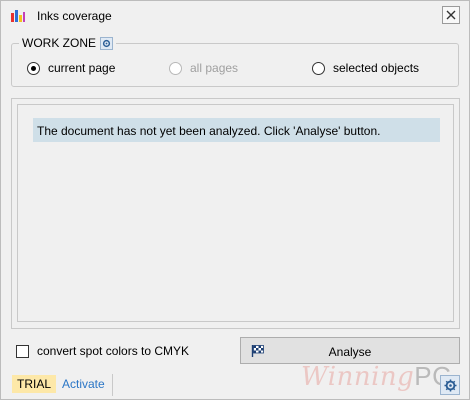 This screenshot has height=400, width=470. Describe the element at coordinates (113, 351) in the screenshot. I see `convert-spot-label: convert spot colors to CMYK` at that location.